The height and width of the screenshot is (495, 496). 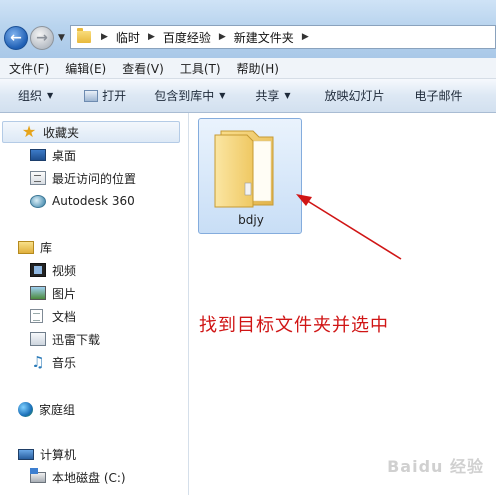 What do you see at coordinates (28, 68) in the screenshot?
I see `menu-file: 文件(F)` at bounding box center [28, 68].